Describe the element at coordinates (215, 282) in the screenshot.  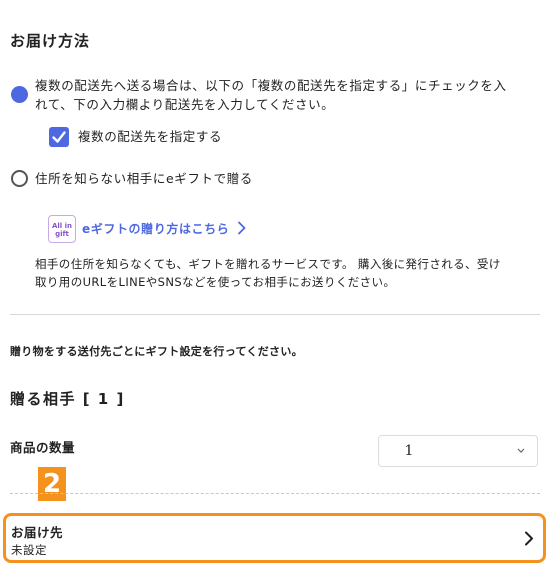
I see `egift-description-line-2: 取り用のURLをLINEやSNSなどを使ってお相手にお送りください。` at that location.